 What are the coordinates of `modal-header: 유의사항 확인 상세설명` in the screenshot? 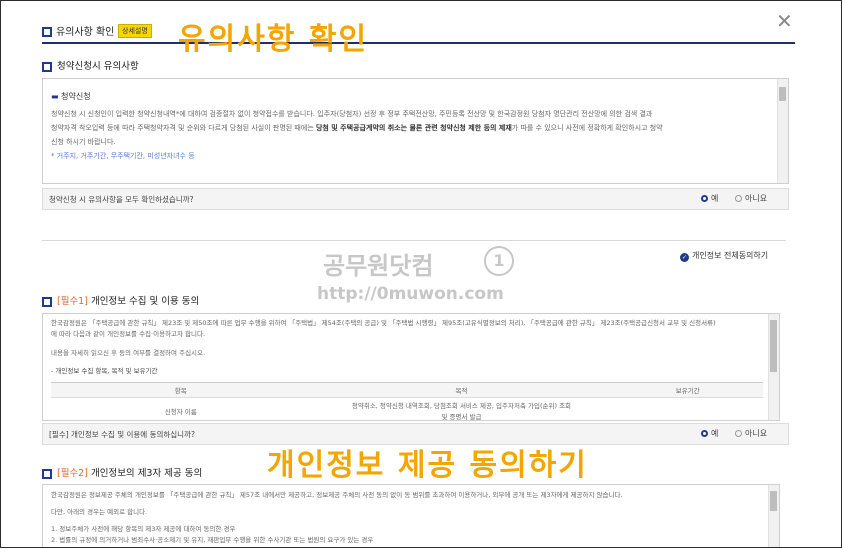 It's located at (418, 32).